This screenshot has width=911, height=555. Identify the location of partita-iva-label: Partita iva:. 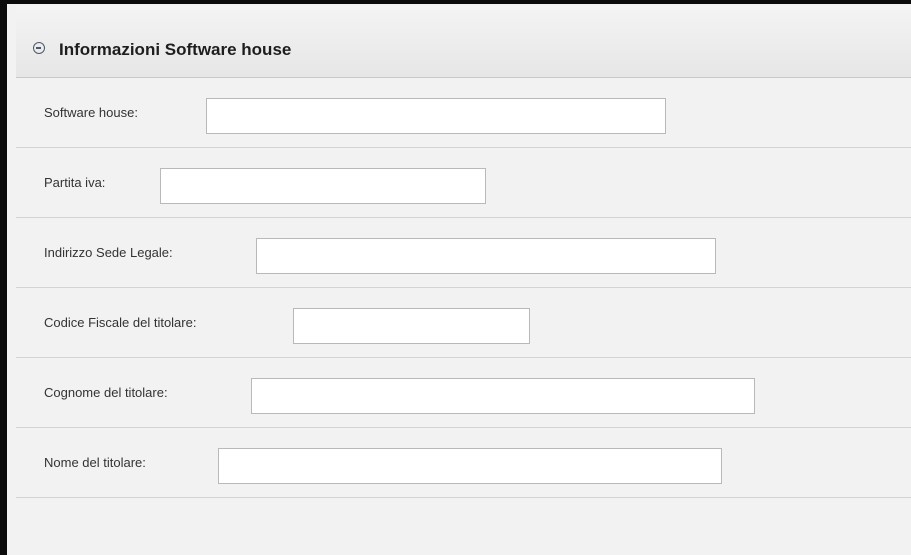
(75, 182).